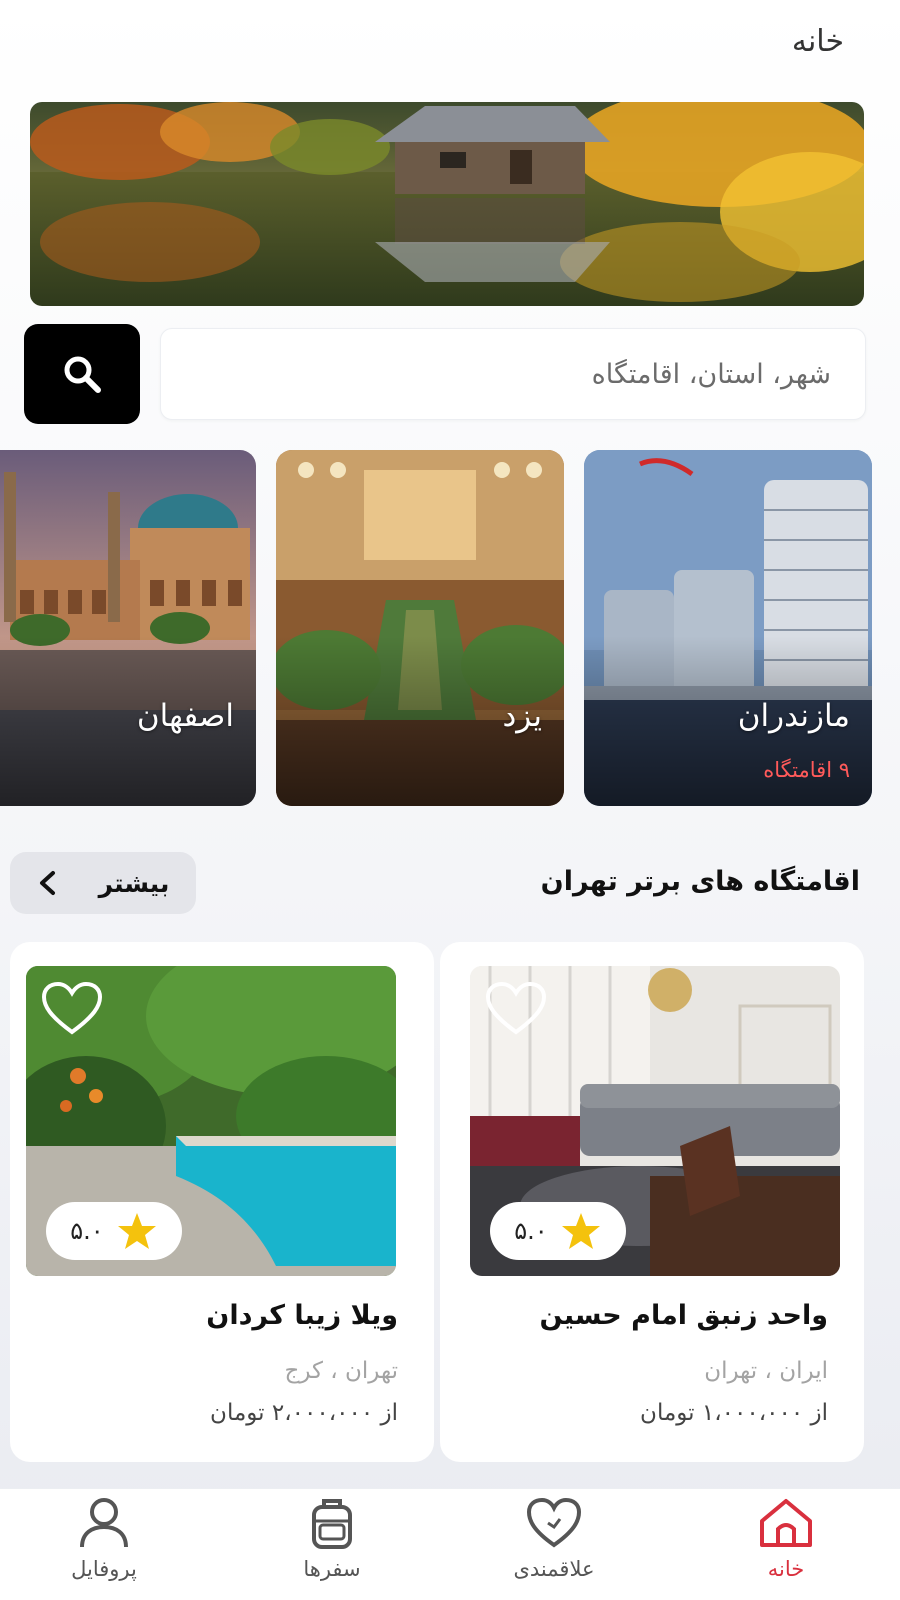 Image resolution: width=900 pixels, height=1600 pixels. Describe the element at coordinates (341, 1371) in the screenshot. I see `listing-location: تهران ، کرج` at that location.